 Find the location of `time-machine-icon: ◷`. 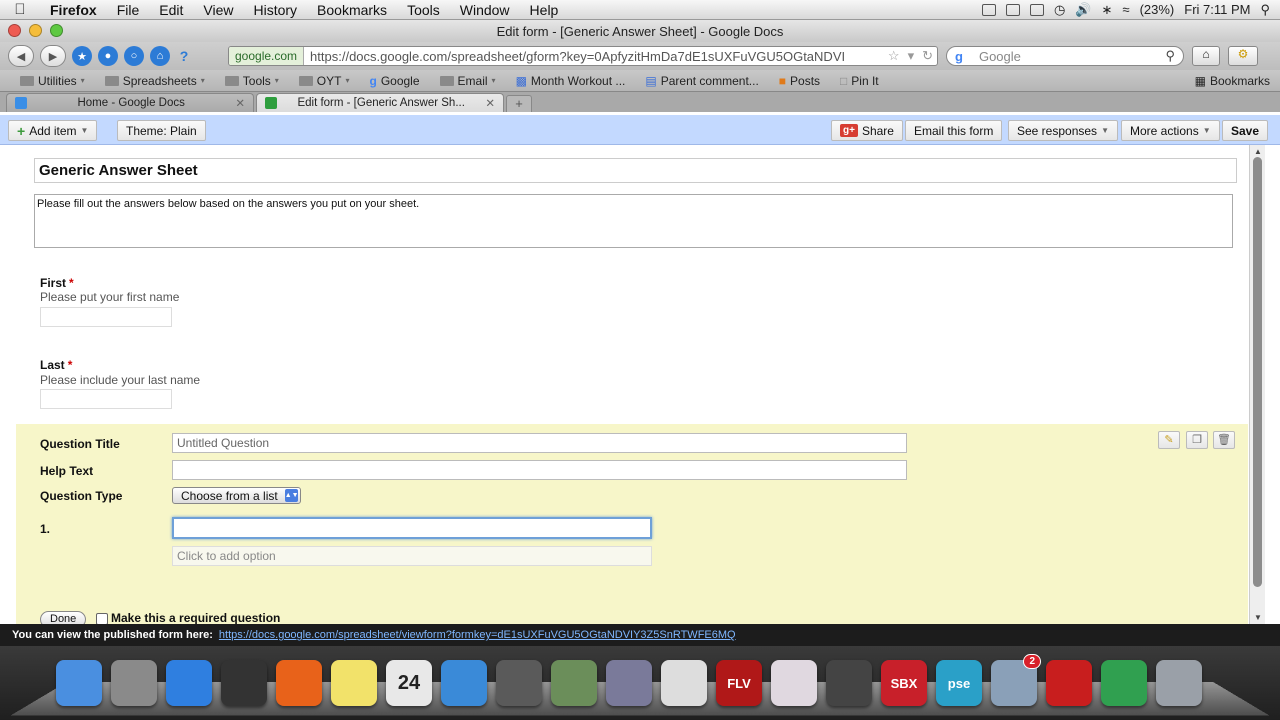

time-machine-icon: ◷ is located at coordinates (1059, 10).